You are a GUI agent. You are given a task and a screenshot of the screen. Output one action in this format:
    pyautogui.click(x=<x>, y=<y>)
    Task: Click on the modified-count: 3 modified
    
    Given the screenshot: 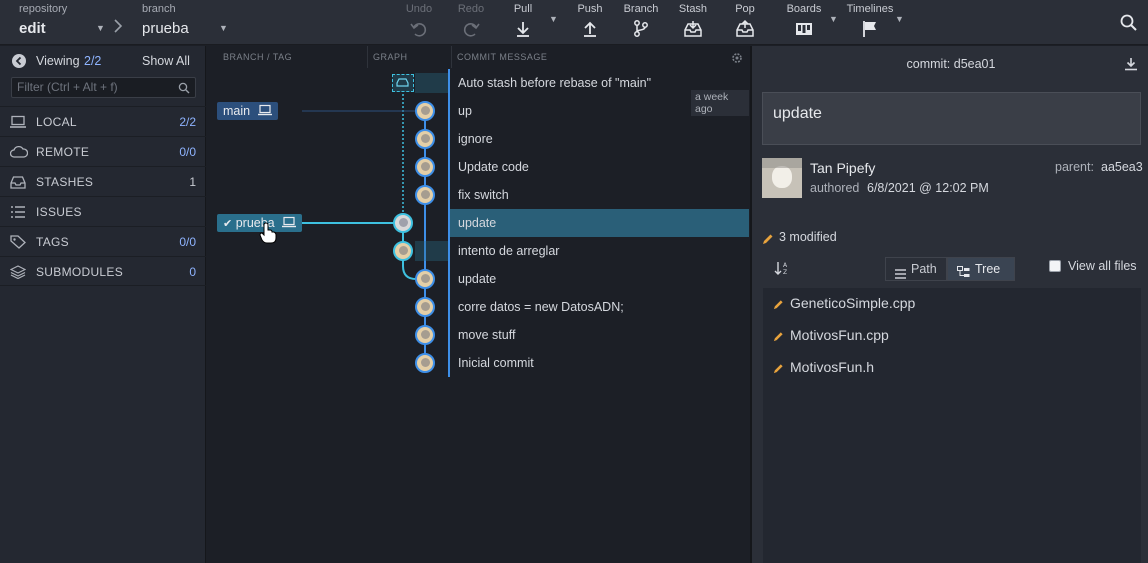 What is the action you would take?
    pyautogui.click(x=808, y=237)
    